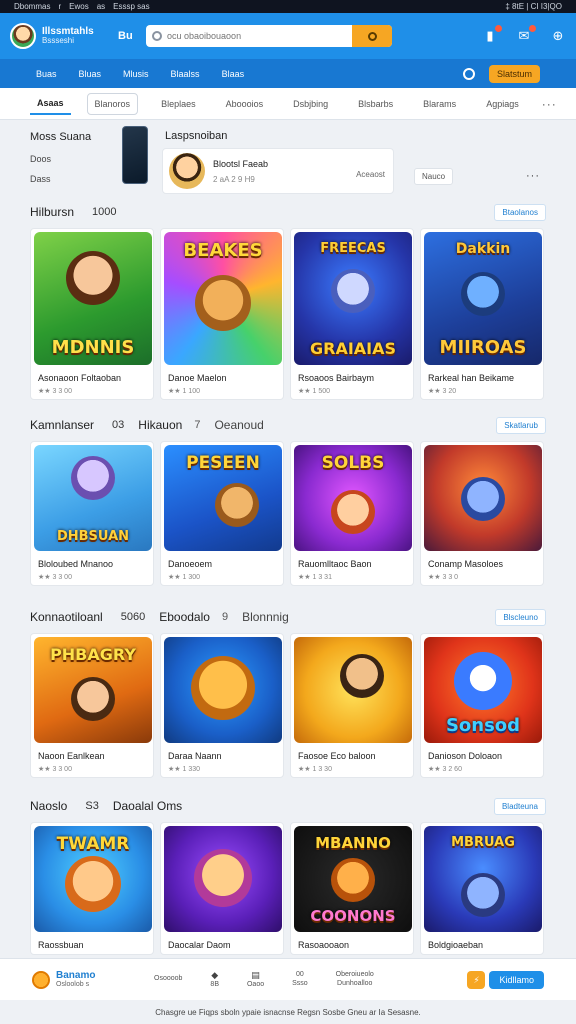 This screenshot has width=576, height=1024. I want to click on tab: Bleplaes, so click(178, 104).